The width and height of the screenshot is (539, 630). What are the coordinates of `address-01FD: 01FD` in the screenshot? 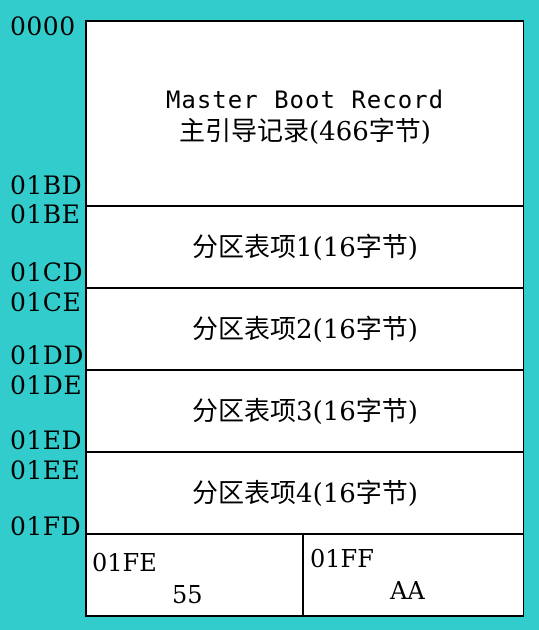 It's located at (46, 526).